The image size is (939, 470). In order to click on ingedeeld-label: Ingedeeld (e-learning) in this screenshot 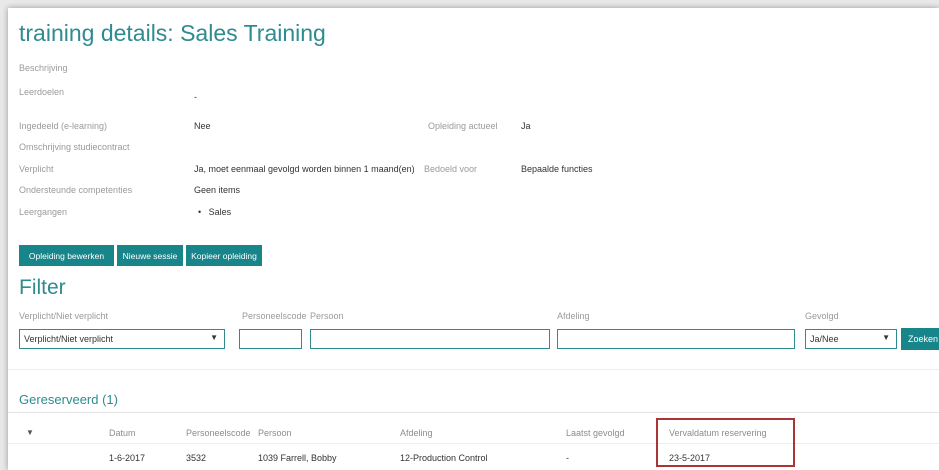, I will do `click(63, 126)`.